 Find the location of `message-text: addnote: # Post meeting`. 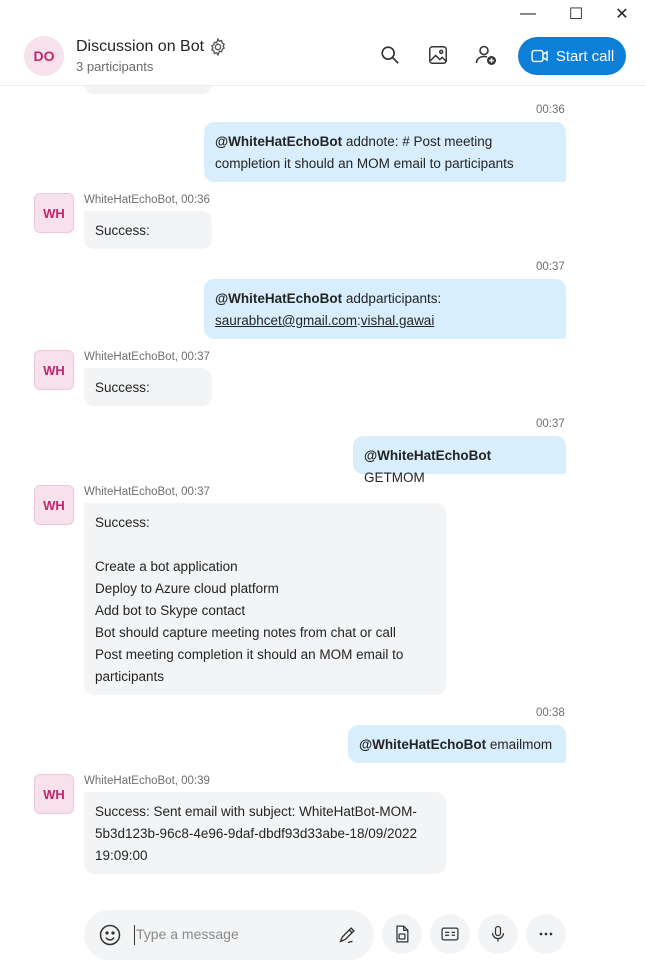

message-text: addnote: # Post meeting is located at coordinates (417, 141).